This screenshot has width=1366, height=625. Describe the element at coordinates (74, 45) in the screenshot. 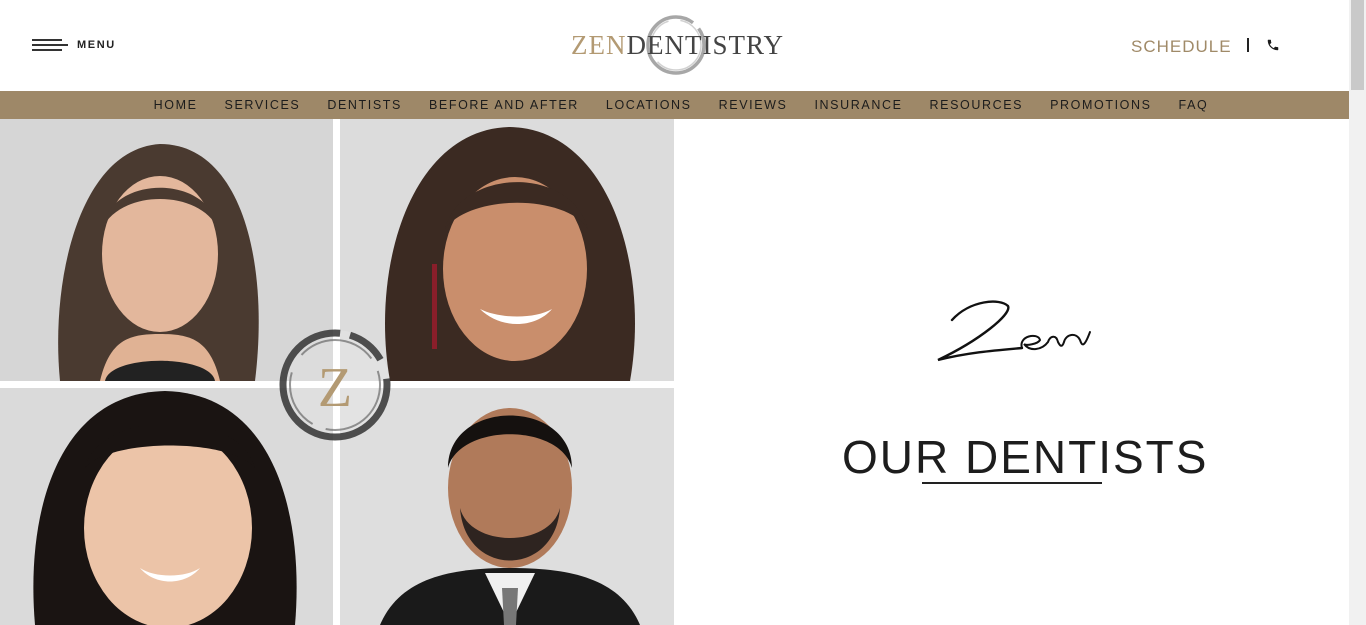

I see `menu-button: MENU` at that location.